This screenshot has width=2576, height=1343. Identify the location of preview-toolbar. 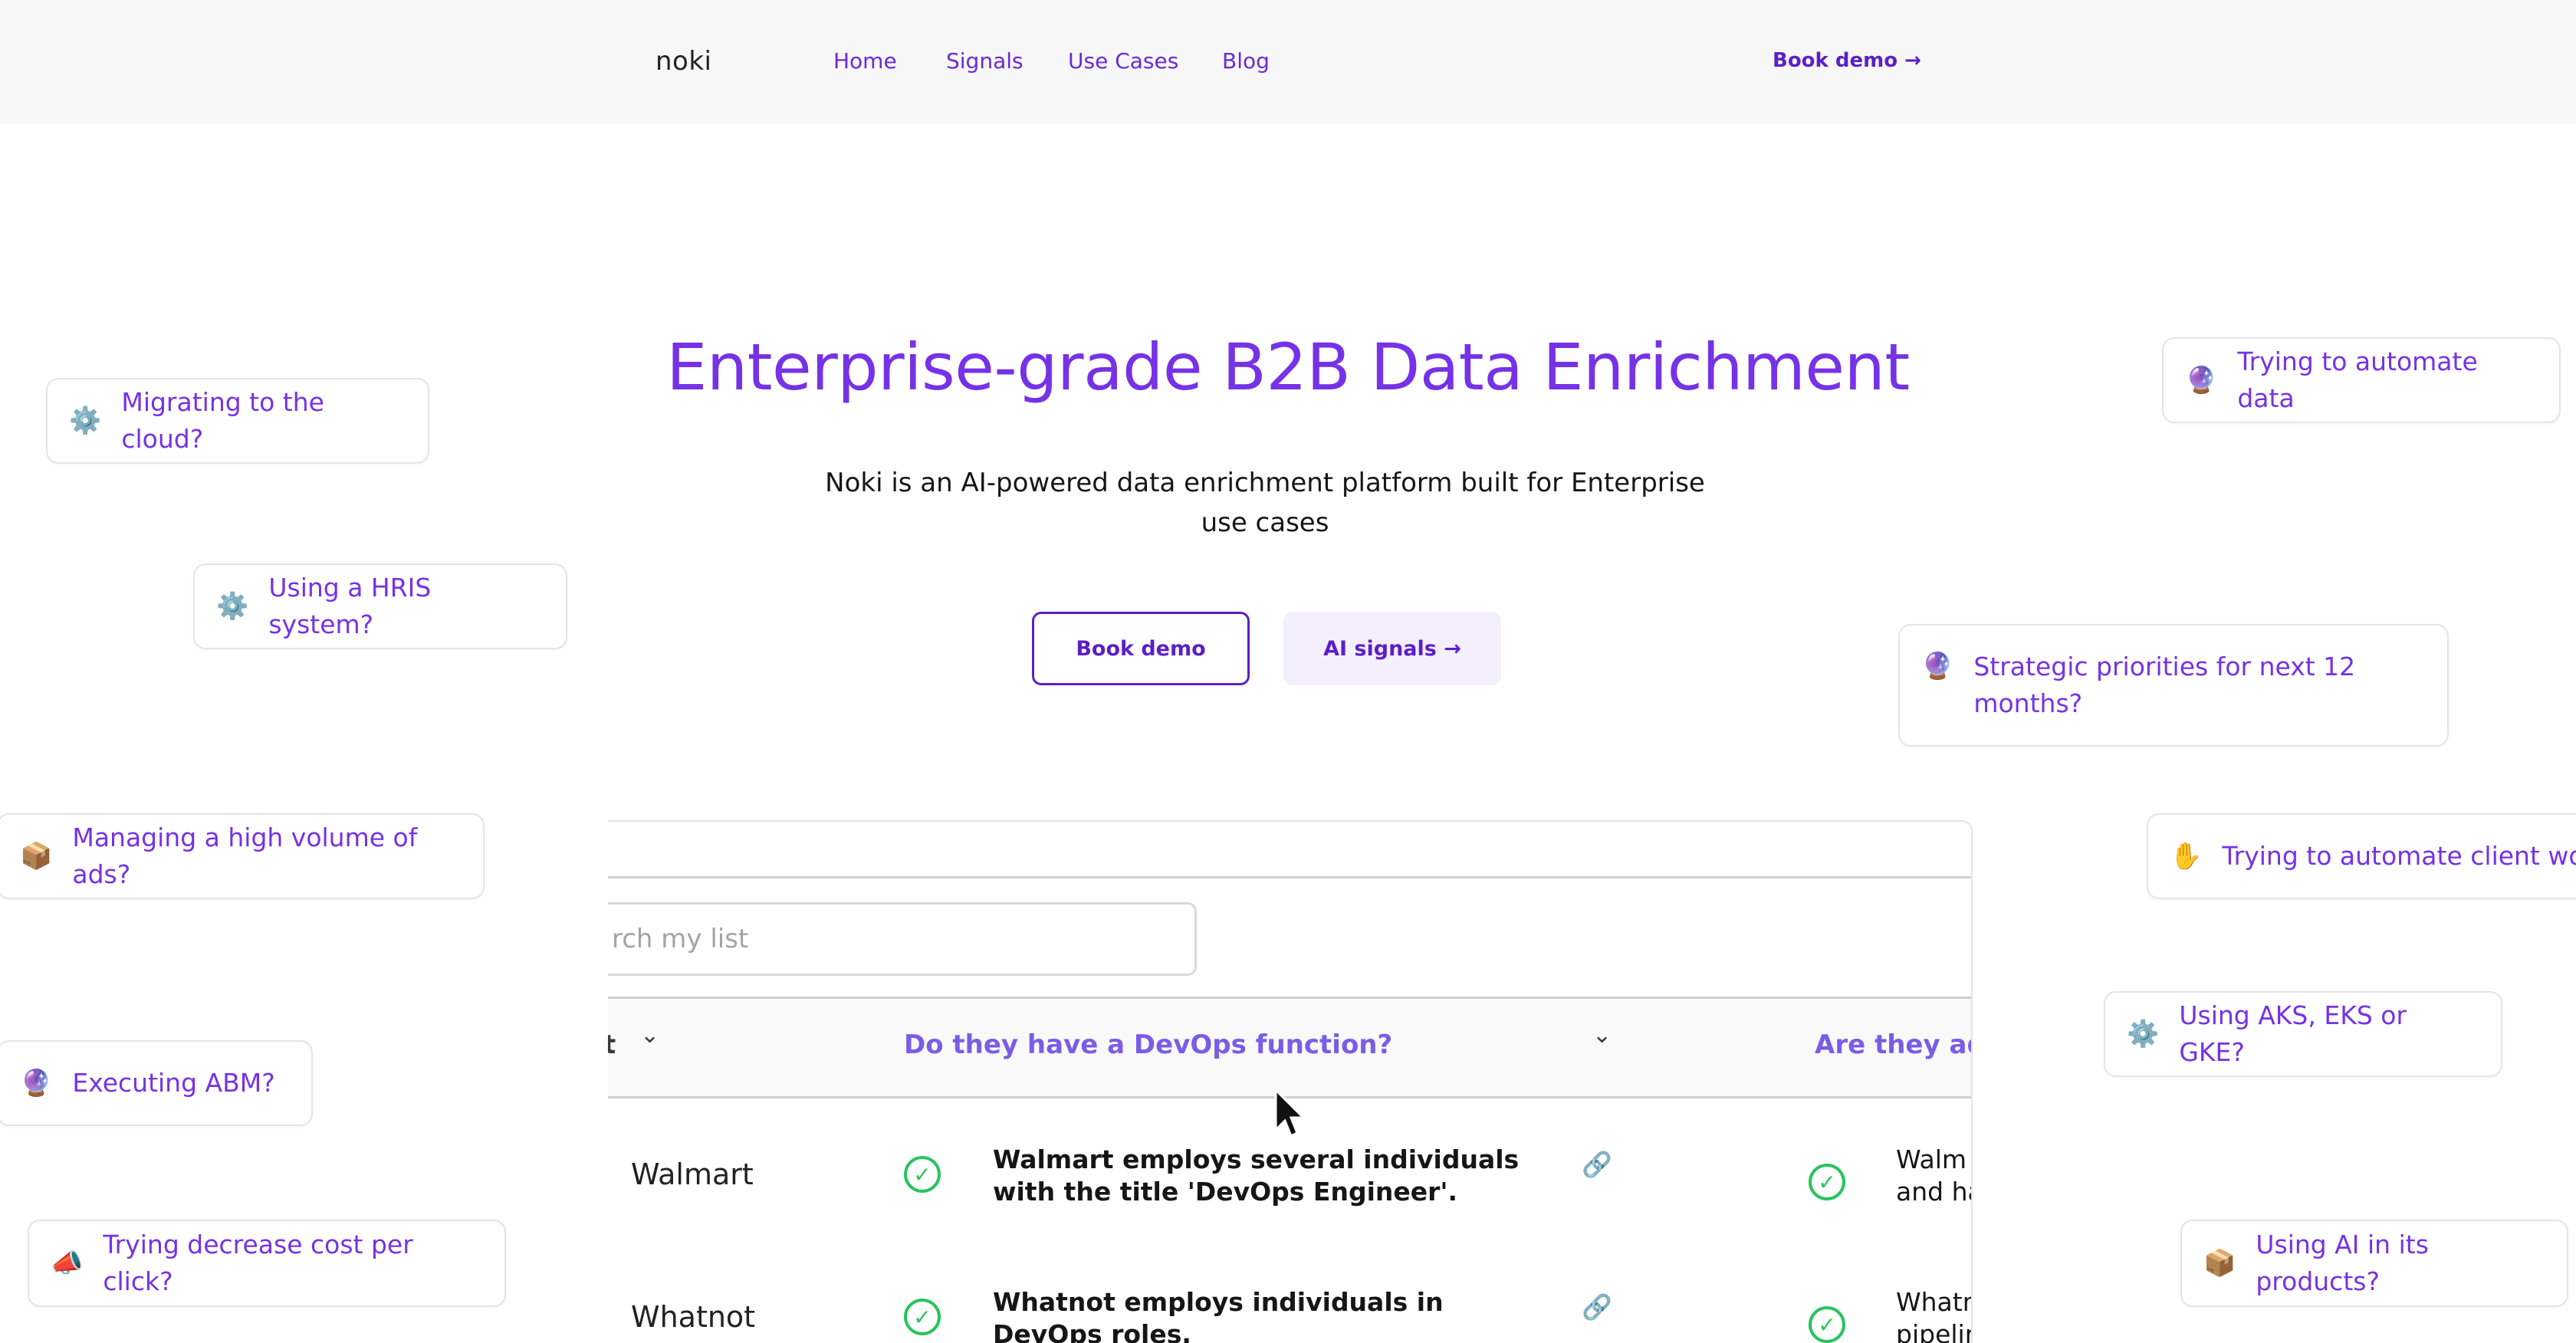
(1290, 850).